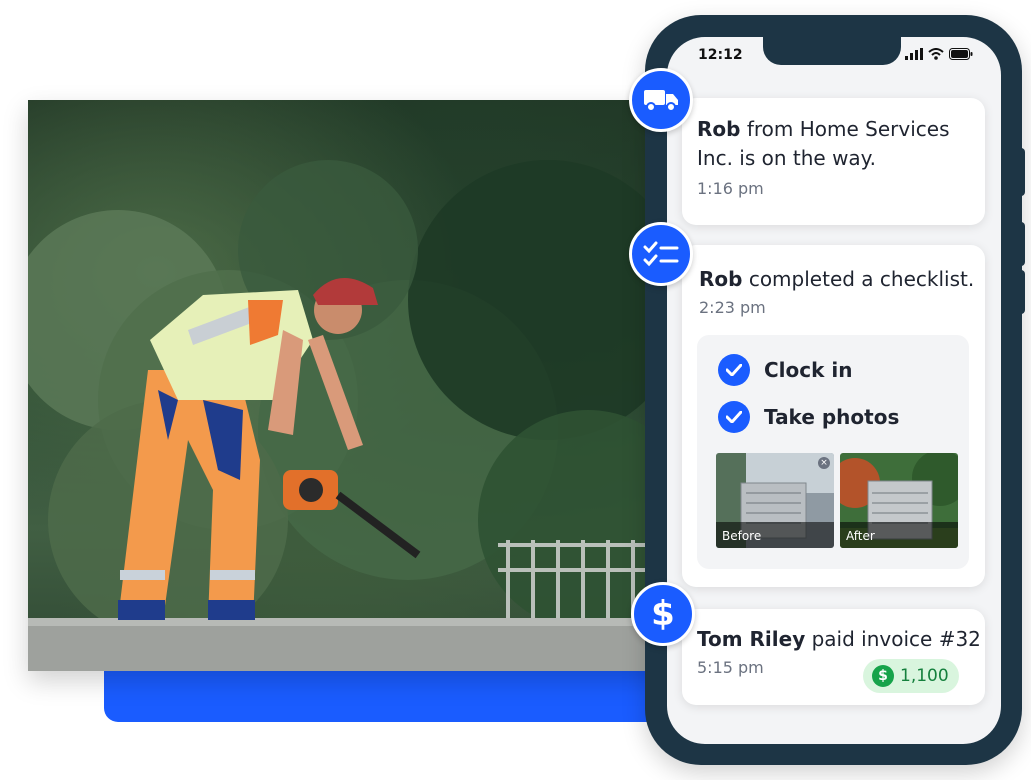 This screenshot has height=780, width=1031. Describe the element at coordinates (832, 51) in the screenshot. I see `phone-notch` at that location.